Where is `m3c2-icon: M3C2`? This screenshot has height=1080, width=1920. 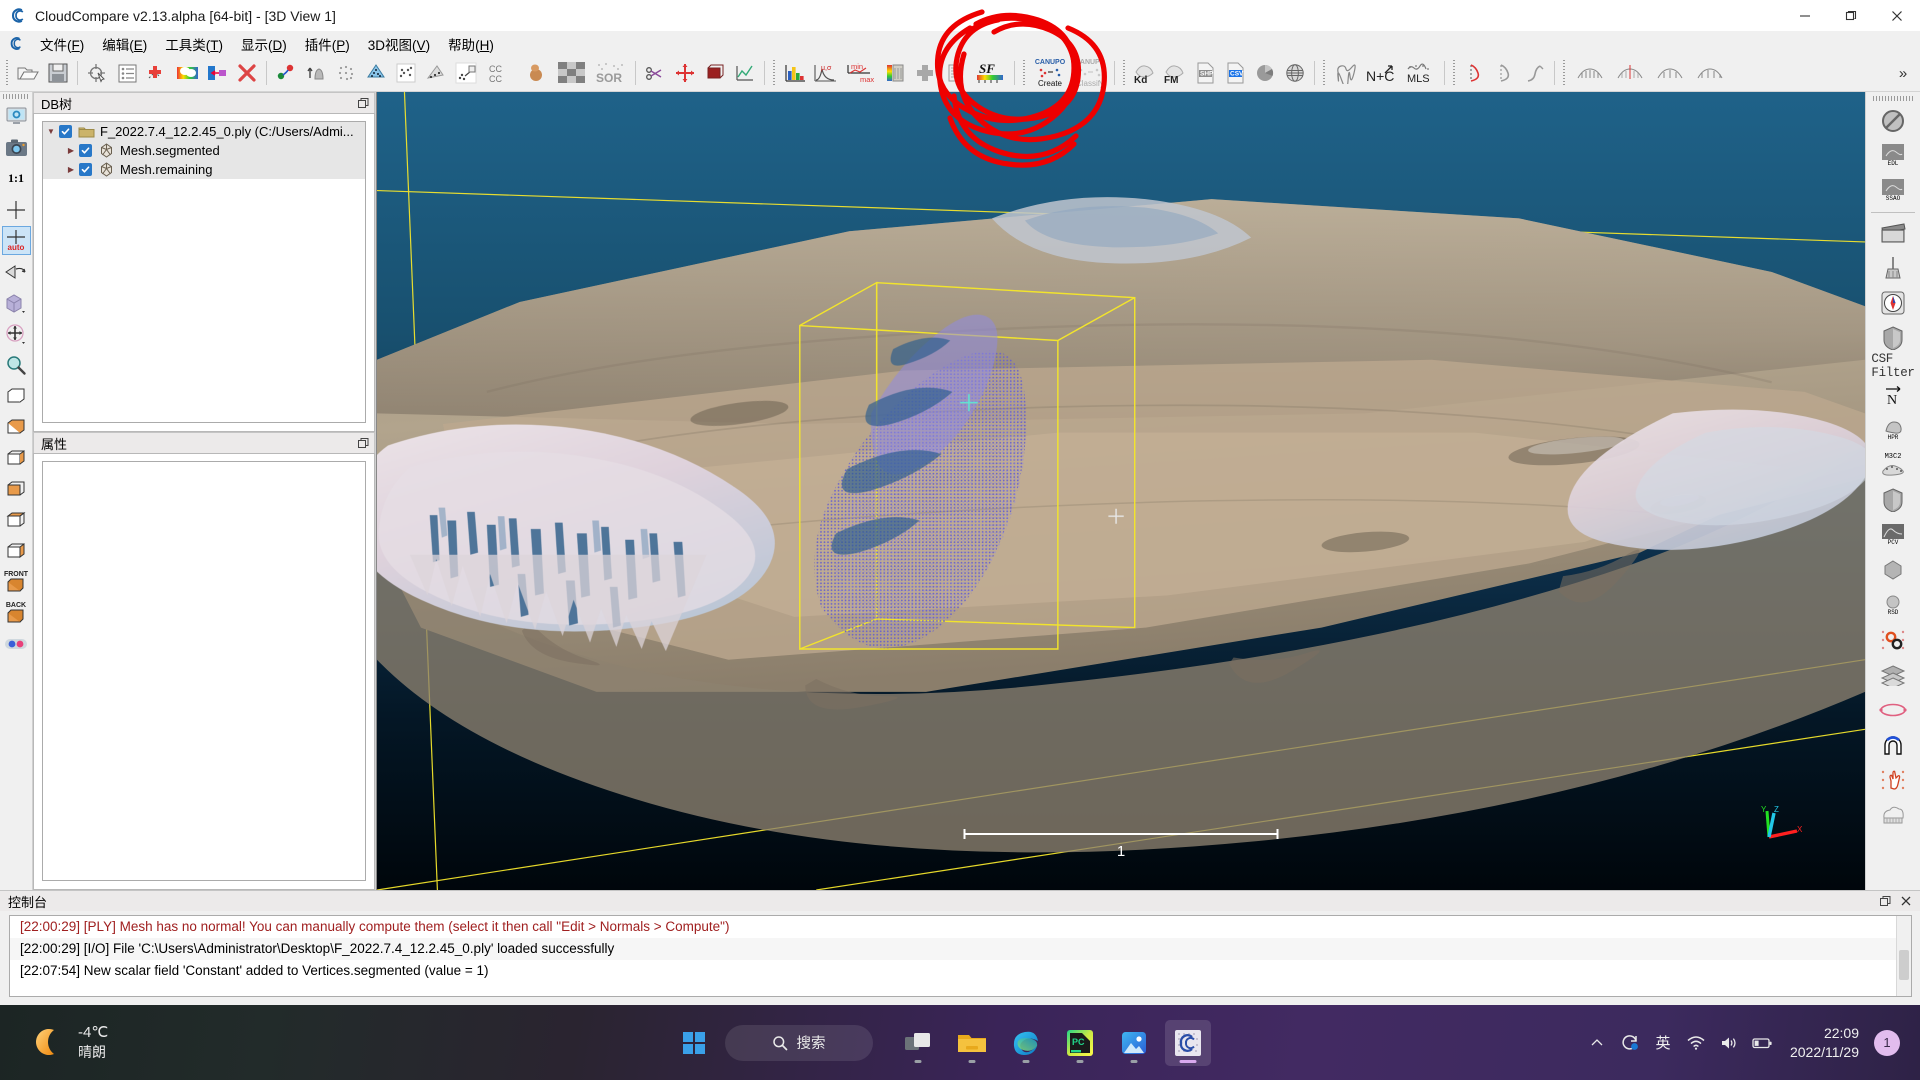 m3c2-icon: M3C2 is located at coordinates (1893, 464).